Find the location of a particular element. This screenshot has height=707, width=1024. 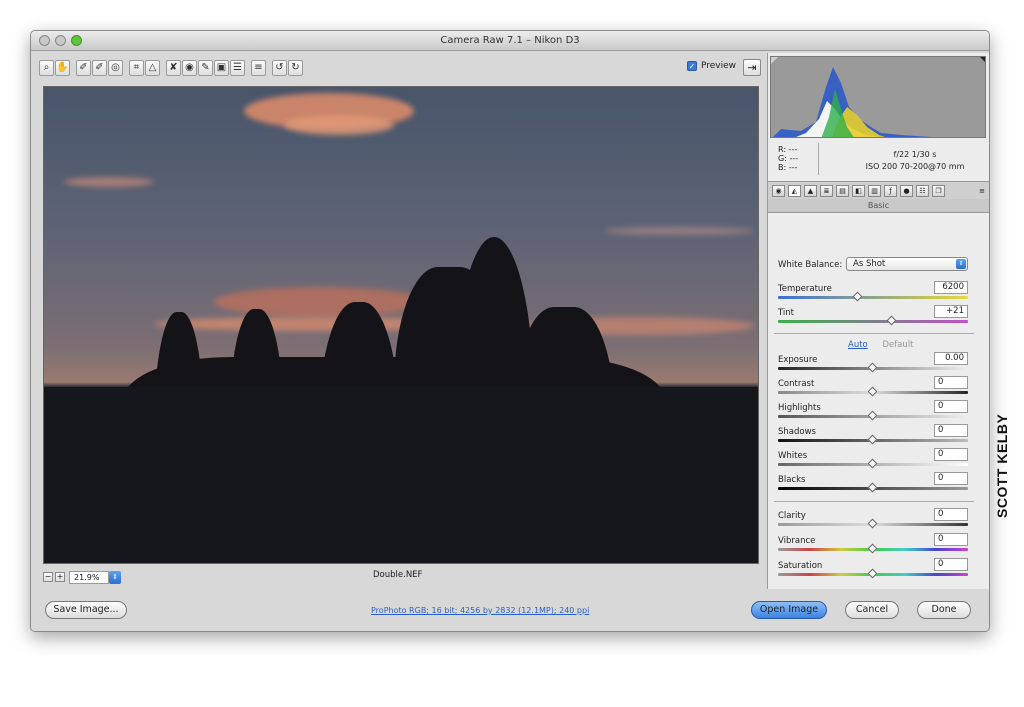

crop-tool-button: ⌗ is located at coordinates (136, 68).